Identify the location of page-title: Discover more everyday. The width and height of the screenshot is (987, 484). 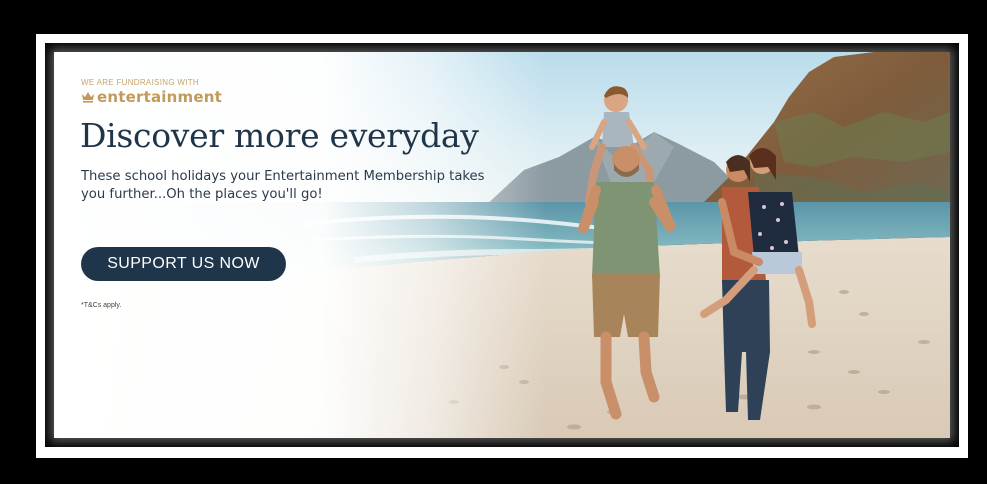
(279, 135).